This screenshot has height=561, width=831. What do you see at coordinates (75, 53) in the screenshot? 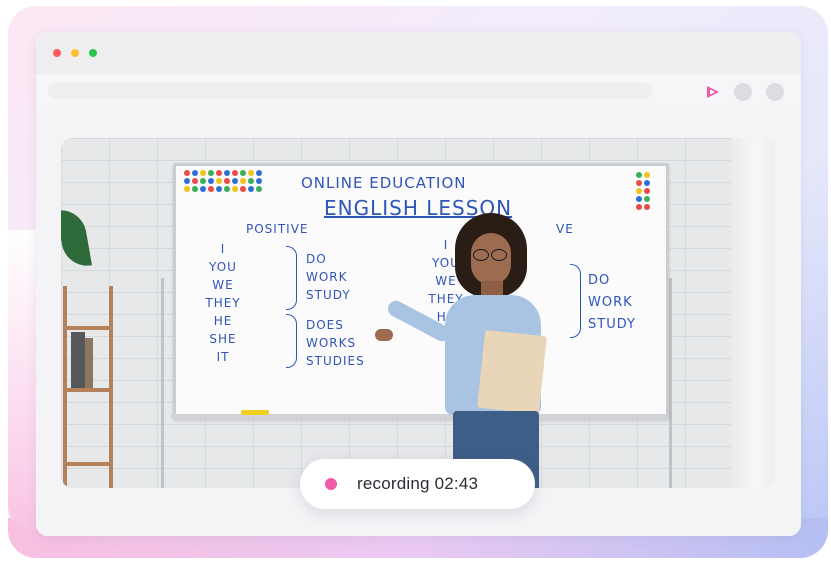
I see `minimize-window-dot` at bounding box center [75, 53].